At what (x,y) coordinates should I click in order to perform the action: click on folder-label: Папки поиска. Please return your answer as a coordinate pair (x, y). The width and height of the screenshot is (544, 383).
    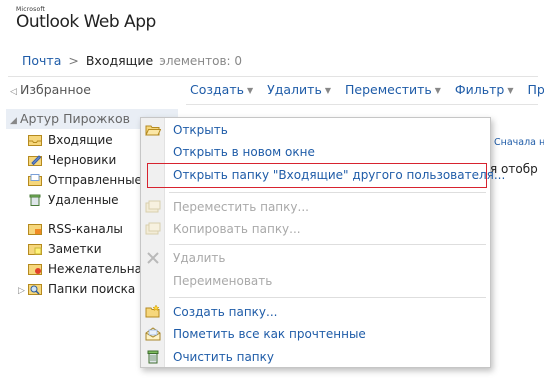
    Looking at the image, I should click on (92, 289).